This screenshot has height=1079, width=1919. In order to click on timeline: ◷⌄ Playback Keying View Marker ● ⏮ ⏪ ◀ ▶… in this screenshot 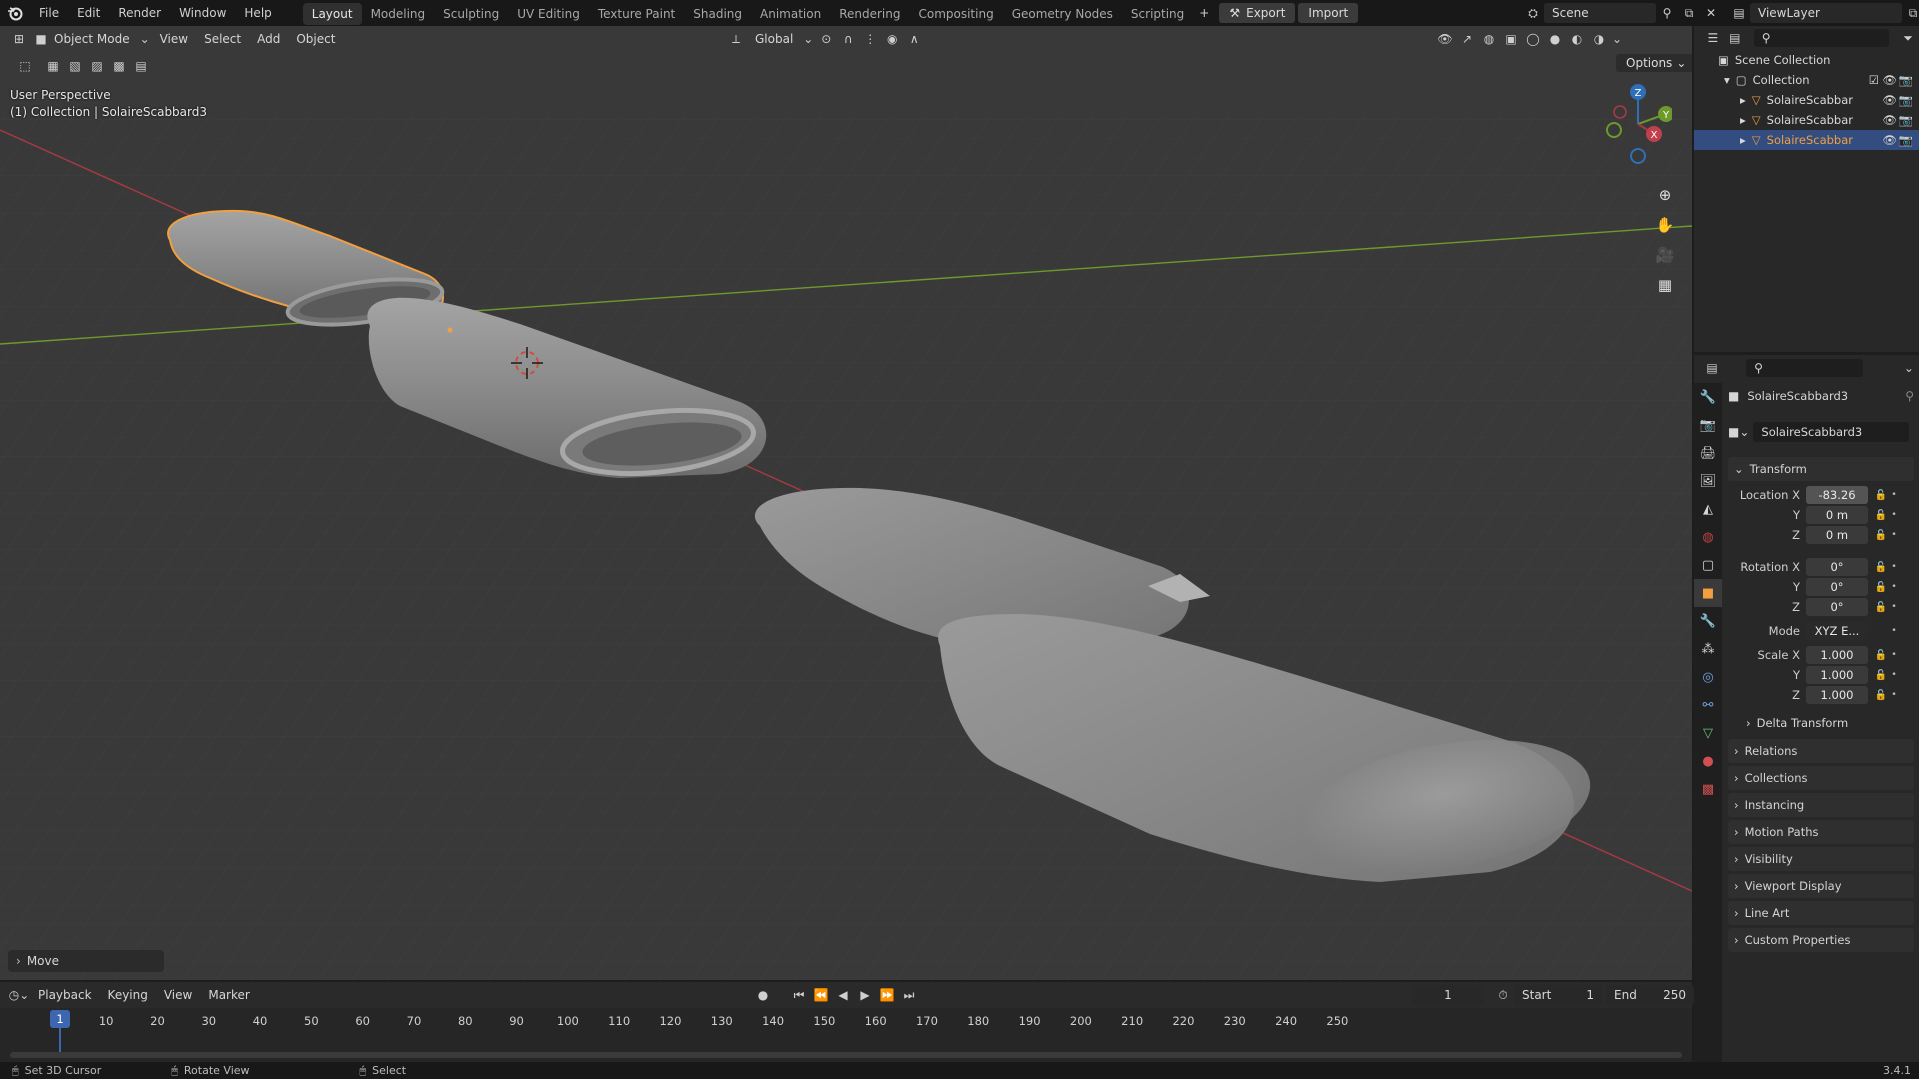, I will do `click(847, 1022)`.